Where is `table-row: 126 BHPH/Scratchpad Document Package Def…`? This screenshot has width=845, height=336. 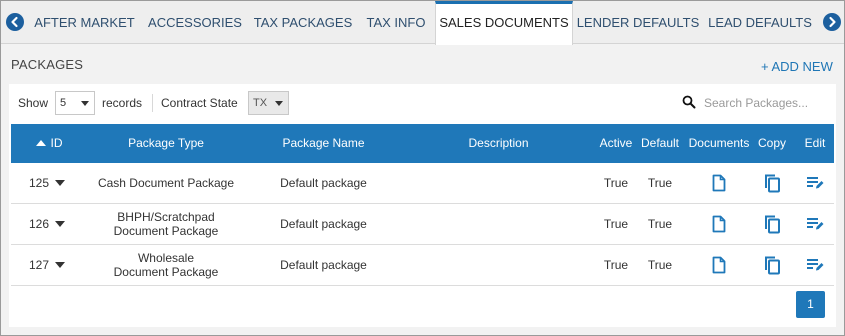
table-row: 126 BHPH/Scratchpad Document Package Def… is located at coordinates (422, 224).